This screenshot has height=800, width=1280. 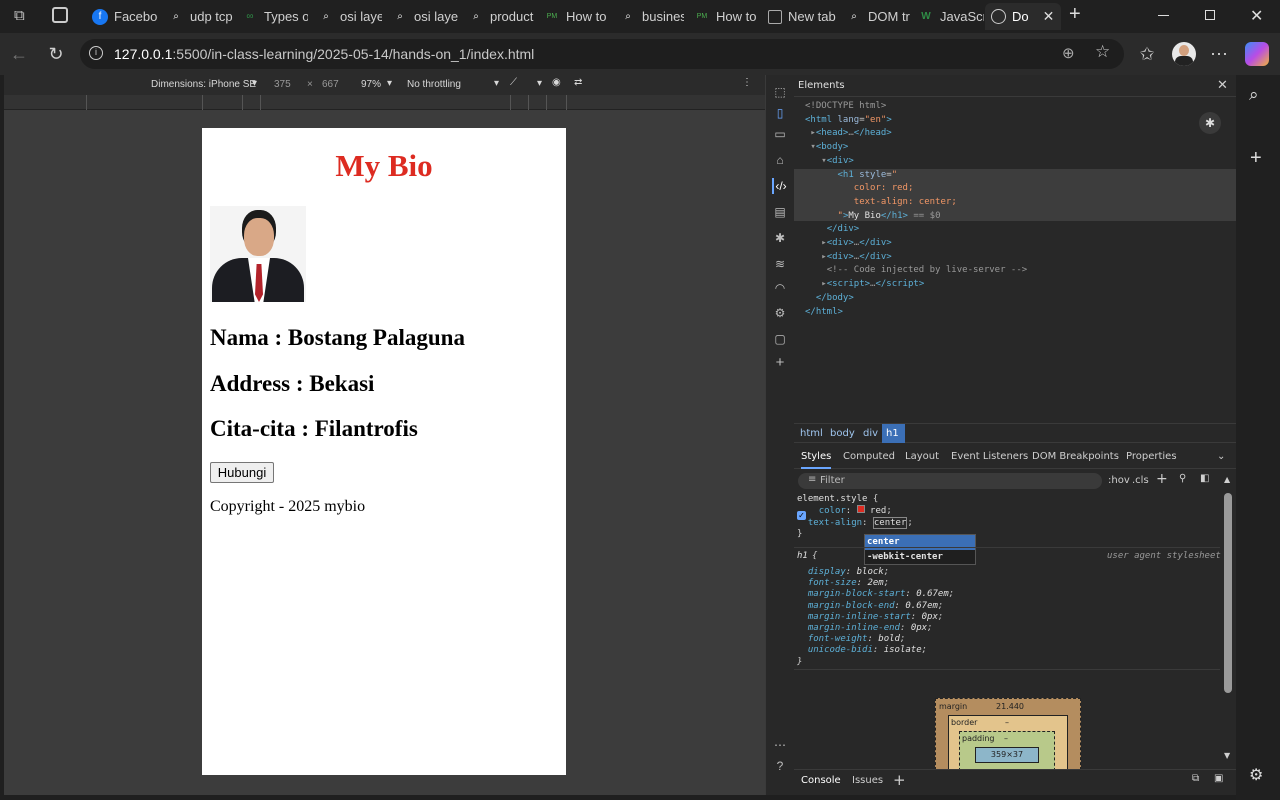 What do you see at coordinates (498, 16) in the screenshot?
I see `tab-product: ⌕ product` at bounding box center [498, 16].